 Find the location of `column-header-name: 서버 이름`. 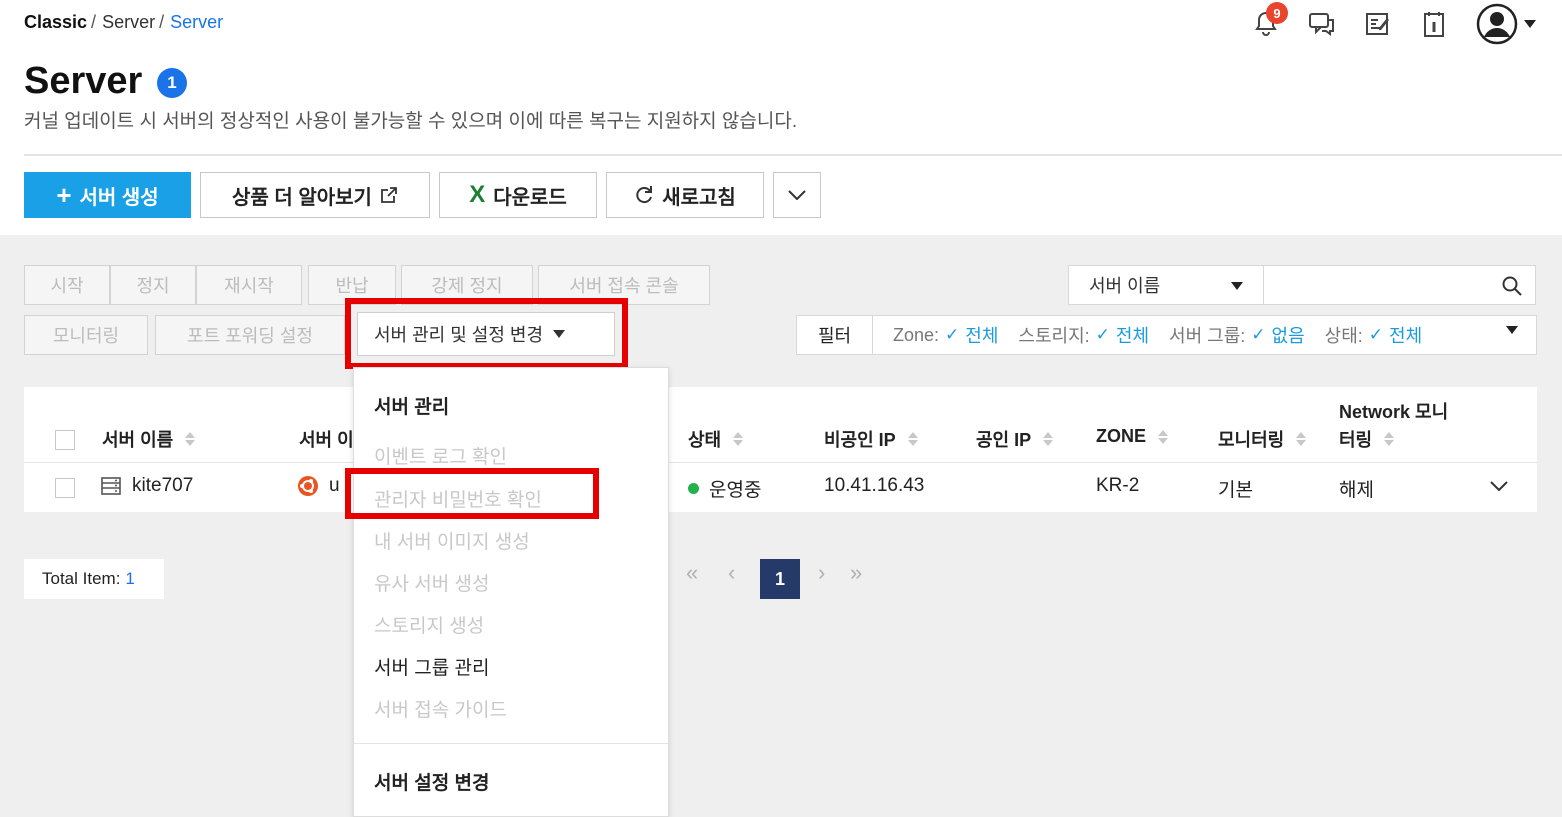

column-header-name: 서버 이름 is located at coordinates (149, 439).